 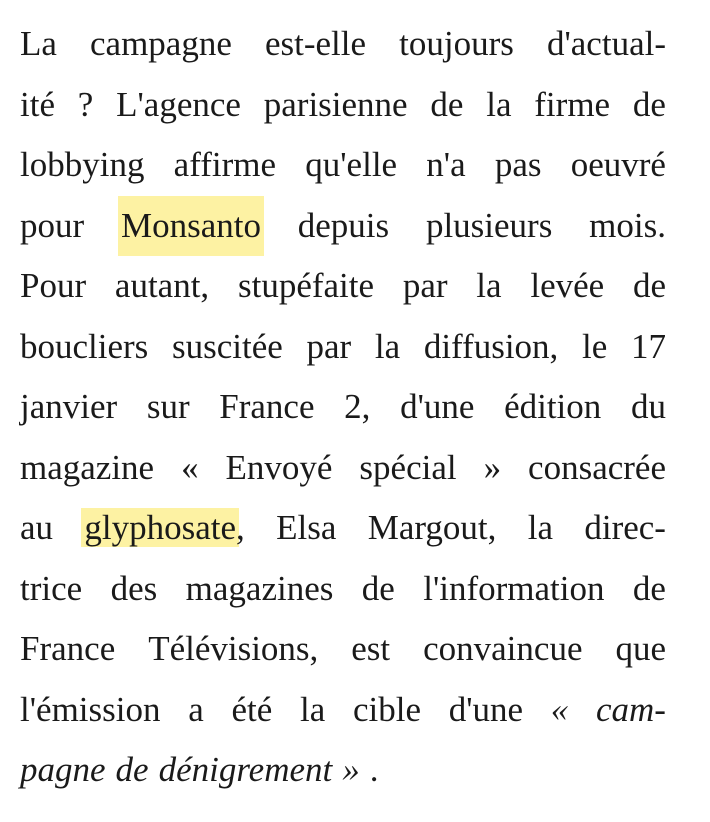 What do you see at coordinates (456, 43) in the screenshot?
I see `word: toujours` at bounding box center [456, 43].